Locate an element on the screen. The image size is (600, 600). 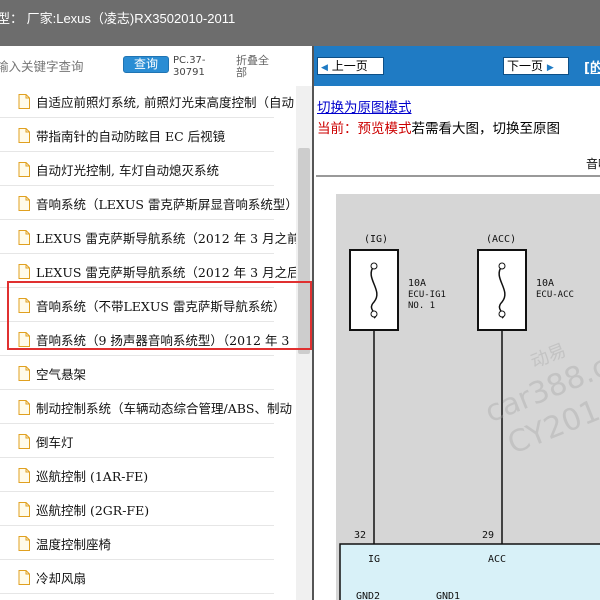
tree-item-label: 制动控制系统（车辆动态综合管理/ABS、制动 is located at coordinates (164, 408).